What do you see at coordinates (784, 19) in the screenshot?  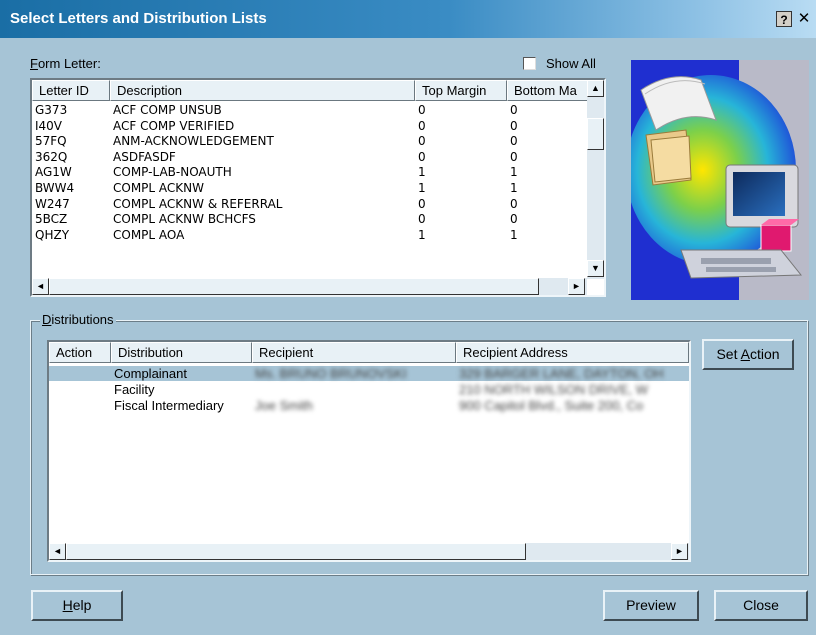 I see `help-icon: ?` at bounding box center [784, 19].